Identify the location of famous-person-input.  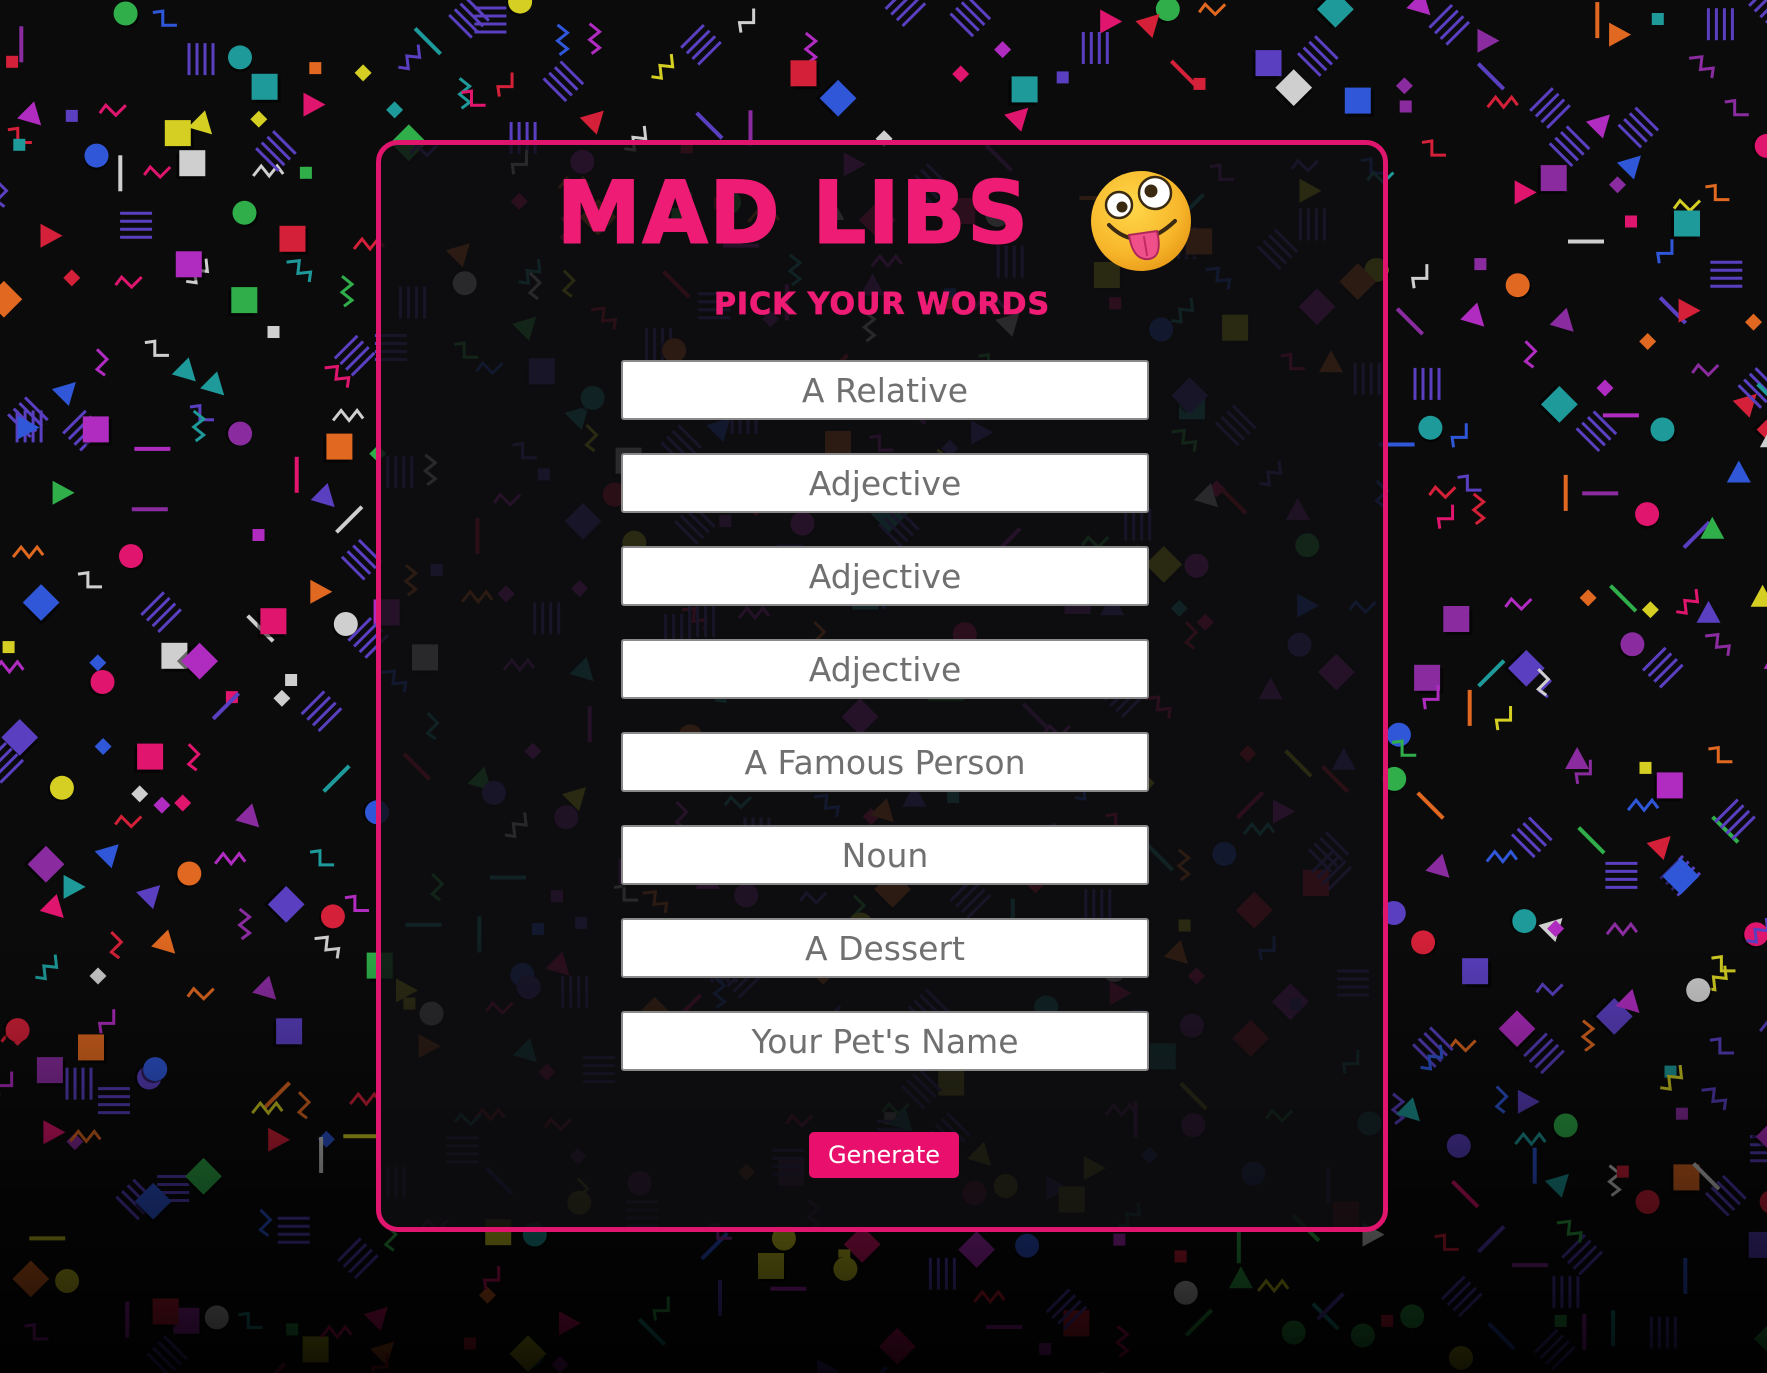
(885, 762).